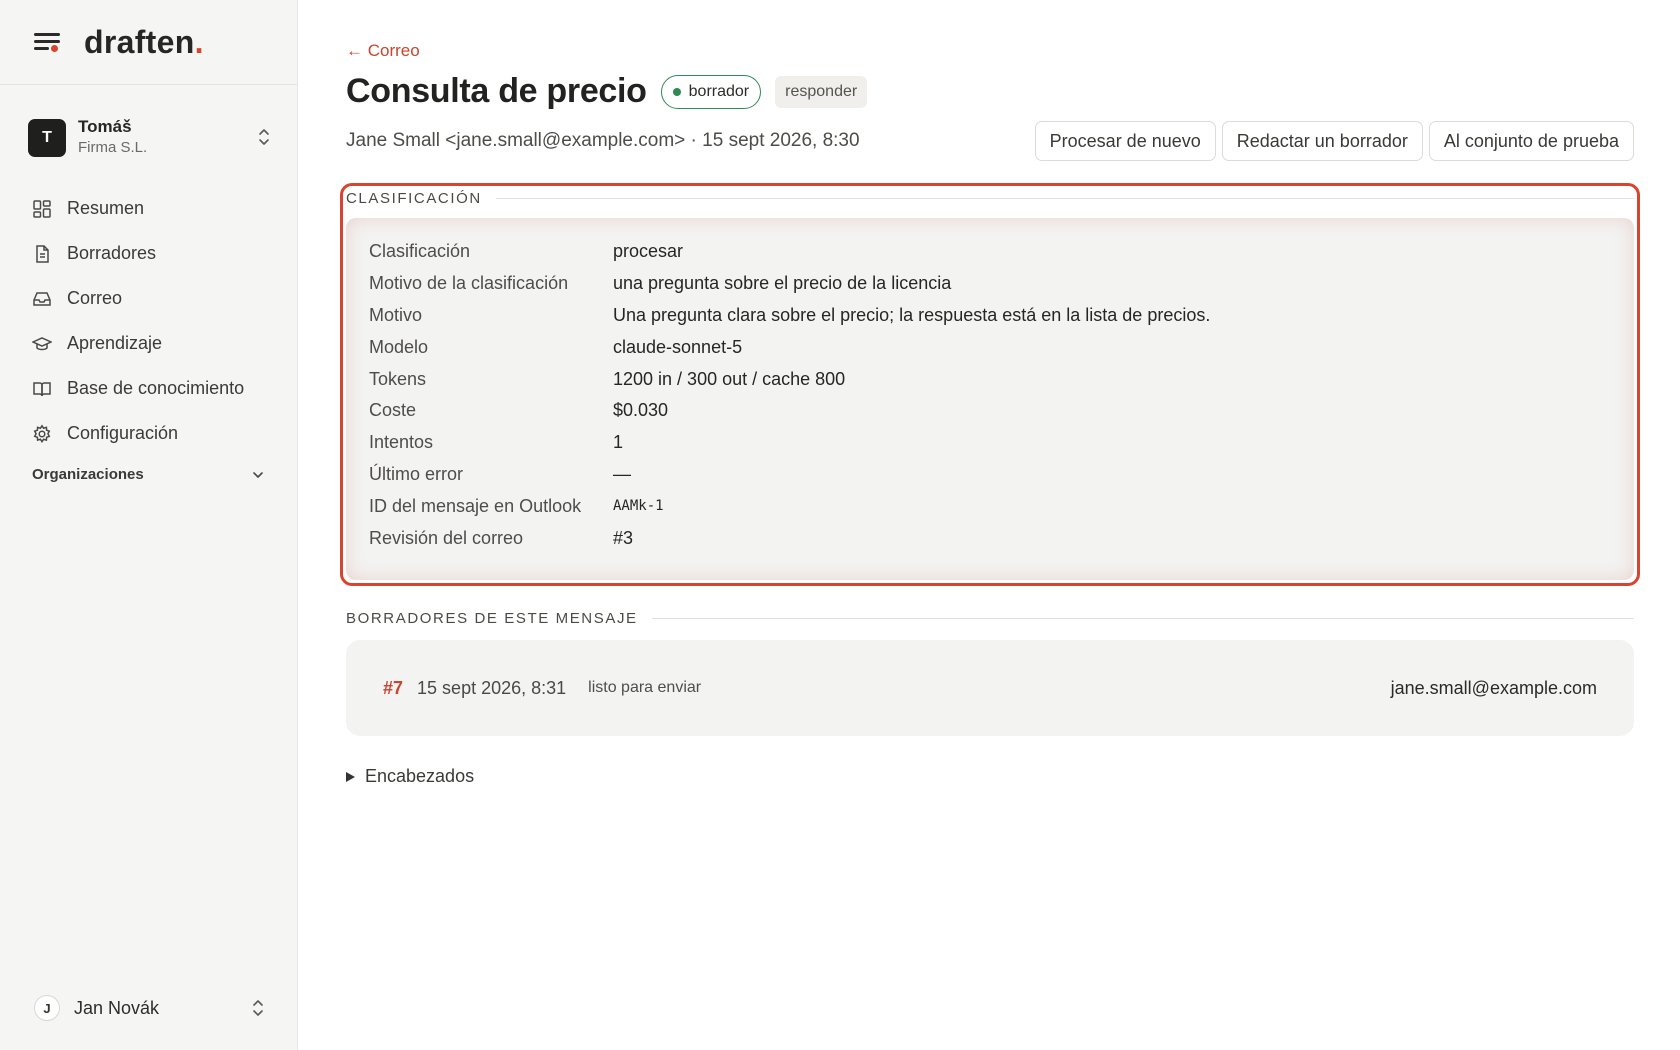 This screenshot has width=1680, height=1050. Describe the element at coordinates (1125, 141) in the screenshot. I see `reprocess-button: Procesar de nuevo` at that location.